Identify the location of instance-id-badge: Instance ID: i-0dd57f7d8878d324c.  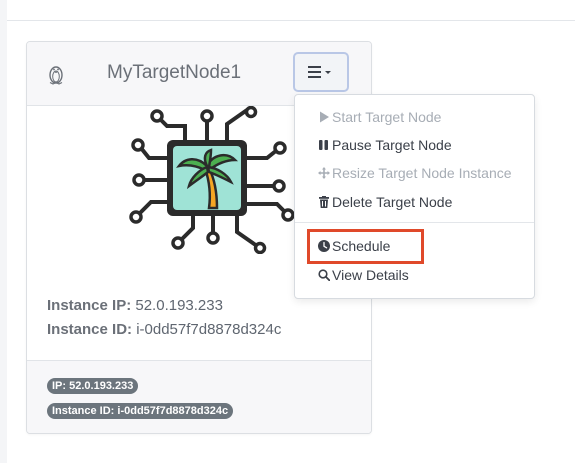
(140, 411).